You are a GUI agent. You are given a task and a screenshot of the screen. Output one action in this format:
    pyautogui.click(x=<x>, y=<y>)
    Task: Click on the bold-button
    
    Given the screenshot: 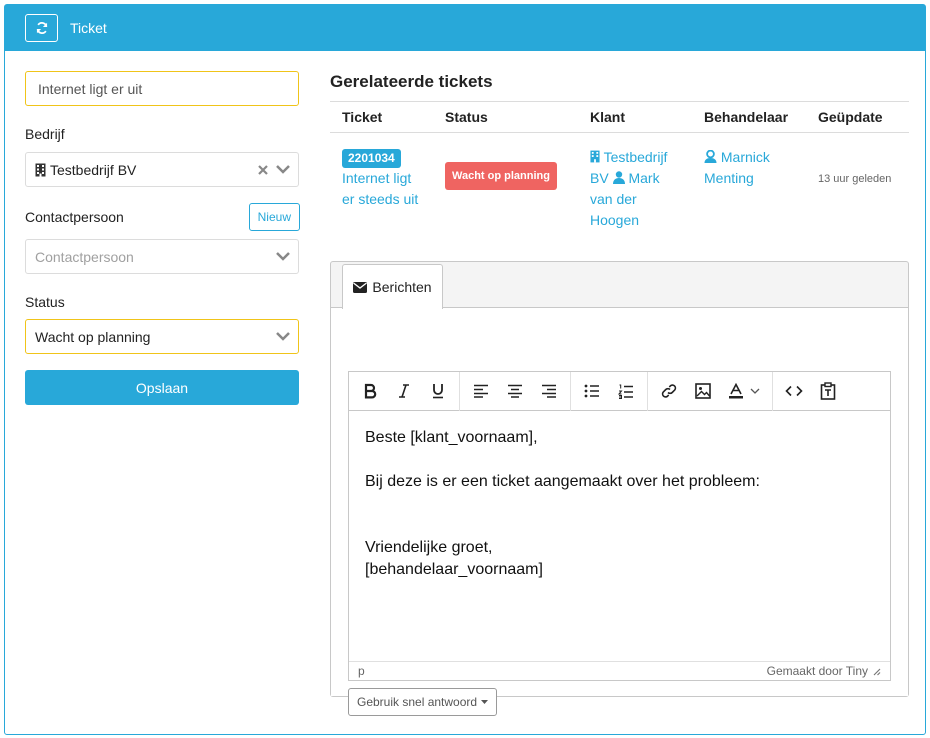 What is the action you would take?
    pyautogui.click(x=370, y=391)
    